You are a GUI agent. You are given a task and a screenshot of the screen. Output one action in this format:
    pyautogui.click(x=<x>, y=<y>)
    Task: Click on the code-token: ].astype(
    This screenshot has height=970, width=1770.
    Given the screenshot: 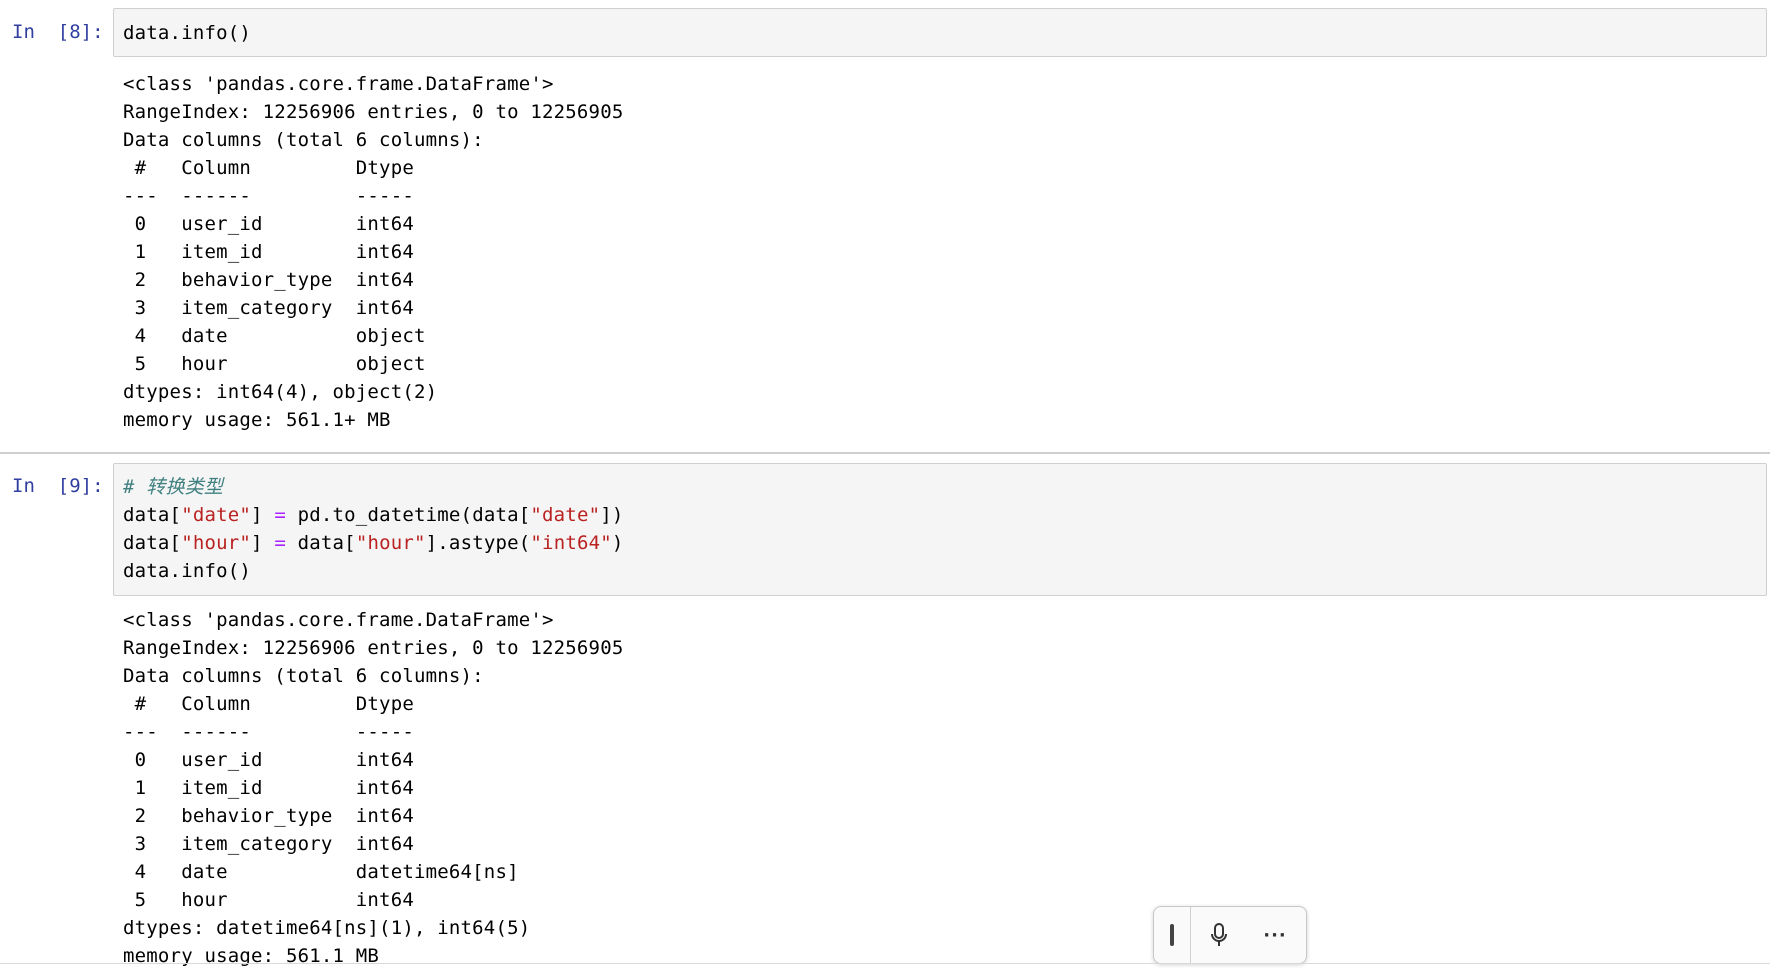 What is the action you would take?
    pyautogui.click(x=478, y=543)
    